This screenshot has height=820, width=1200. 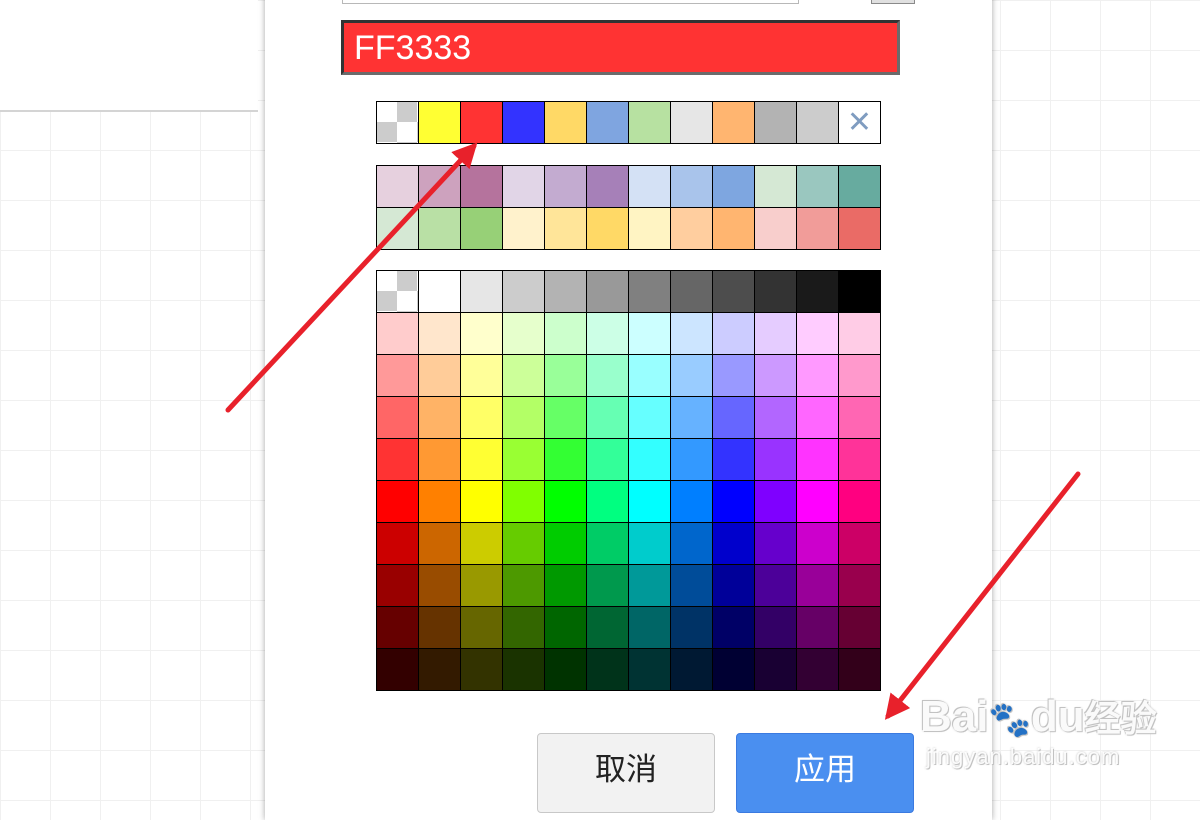 I want to click on no-color-swatch: ✕, so click(x=860, y=123).